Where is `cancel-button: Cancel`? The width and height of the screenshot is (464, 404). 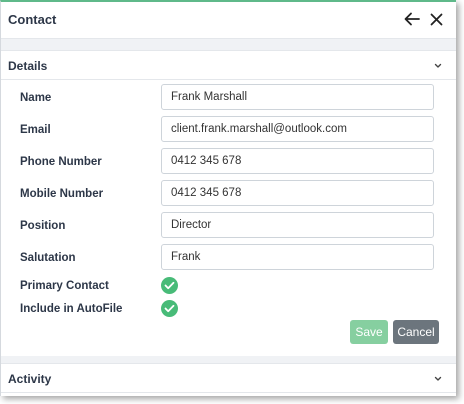
cancel-button: Cancel is located at coordinates (416, 332).